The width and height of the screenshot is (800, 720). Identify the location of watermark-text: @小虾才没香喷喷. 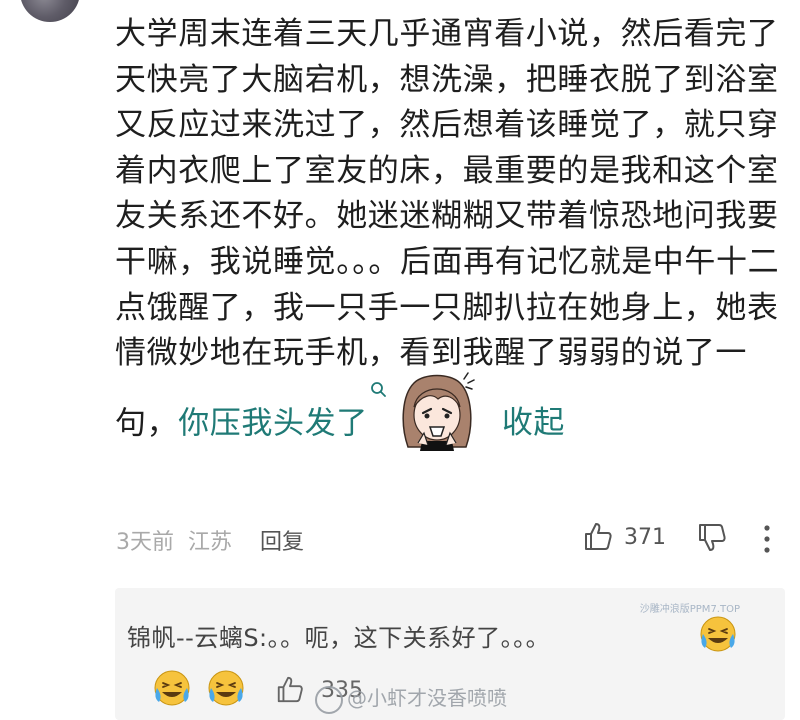
(427, 698).